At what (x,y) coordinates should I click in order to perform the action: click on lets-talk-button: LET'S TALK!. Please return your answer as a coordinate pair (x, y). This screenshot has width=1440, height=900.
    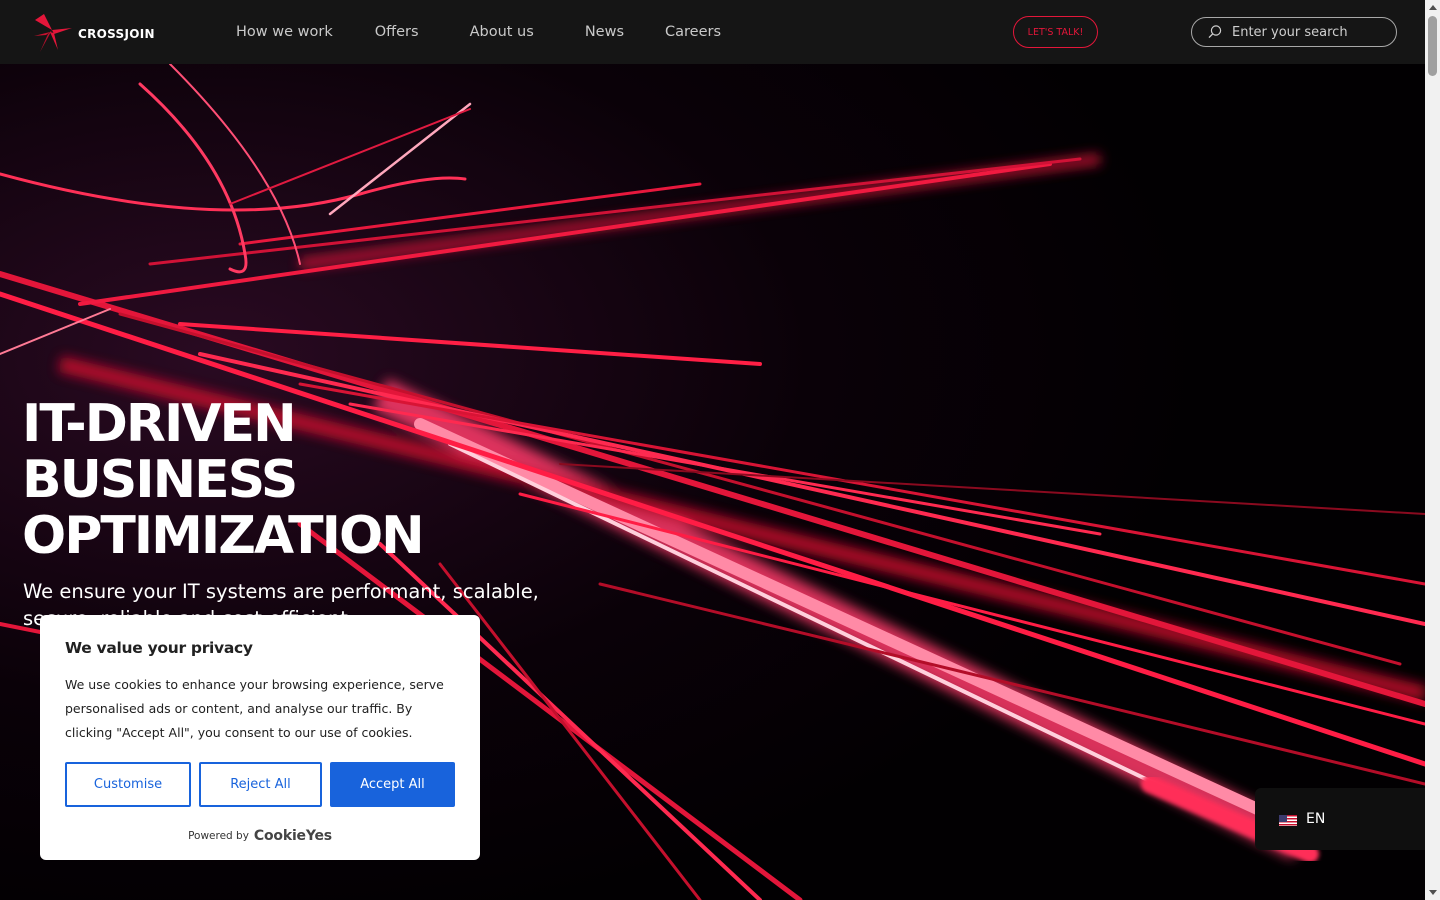
    Looking at the image, I should click on (1055, 32).